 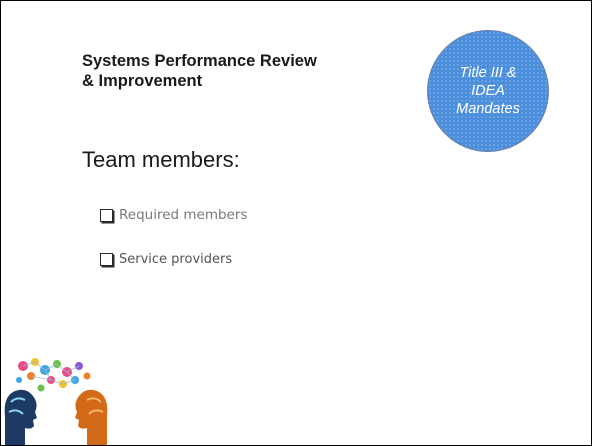 I want to click on team-members-heading: Team members:, so click(x=161, y=159).